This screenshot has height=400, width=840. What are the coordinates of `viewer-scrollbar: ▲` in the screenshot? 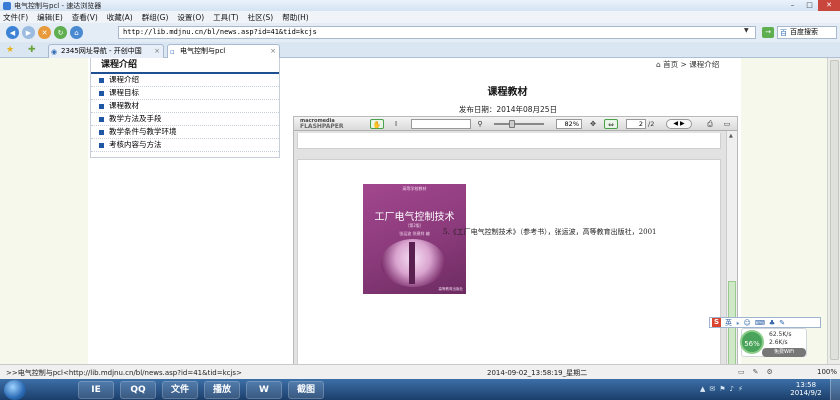 It's located at (731, 247).